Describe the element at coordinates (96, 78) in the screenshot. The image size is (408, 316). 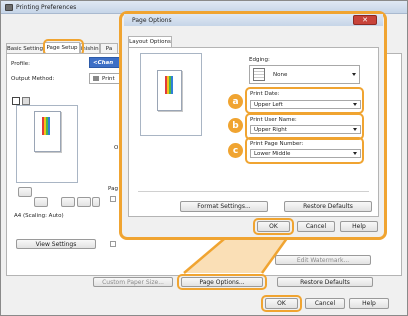
I see `printer-small-icon` at that location.